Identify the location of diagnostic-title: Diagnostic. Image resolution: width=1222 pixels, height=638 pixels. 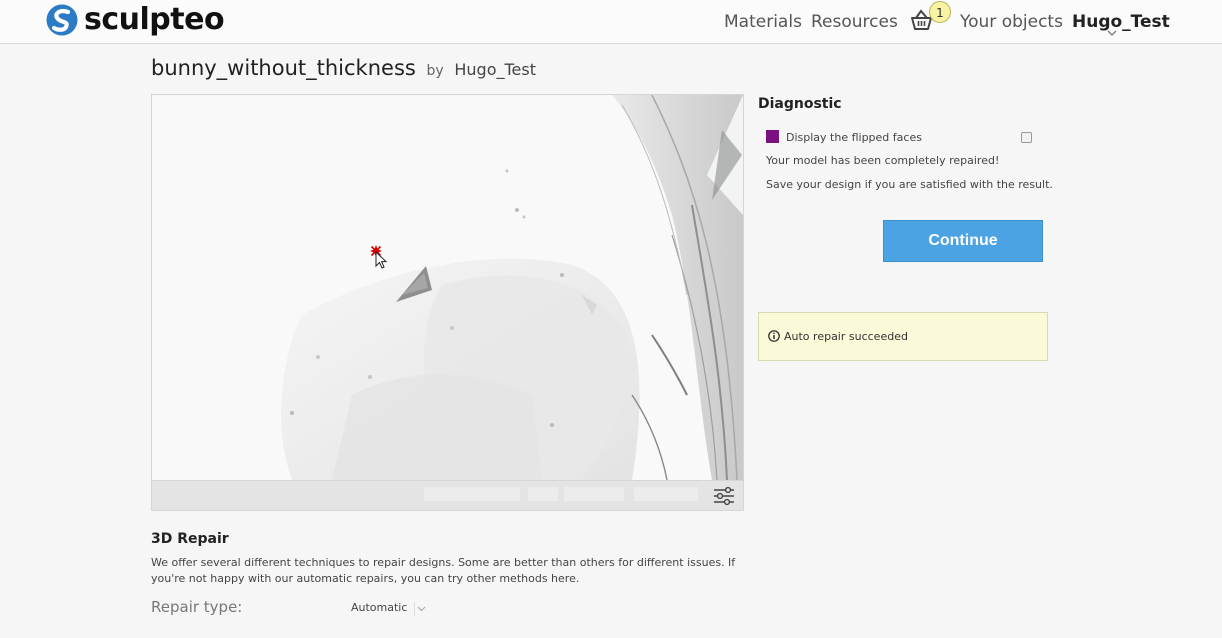
(800, 104).